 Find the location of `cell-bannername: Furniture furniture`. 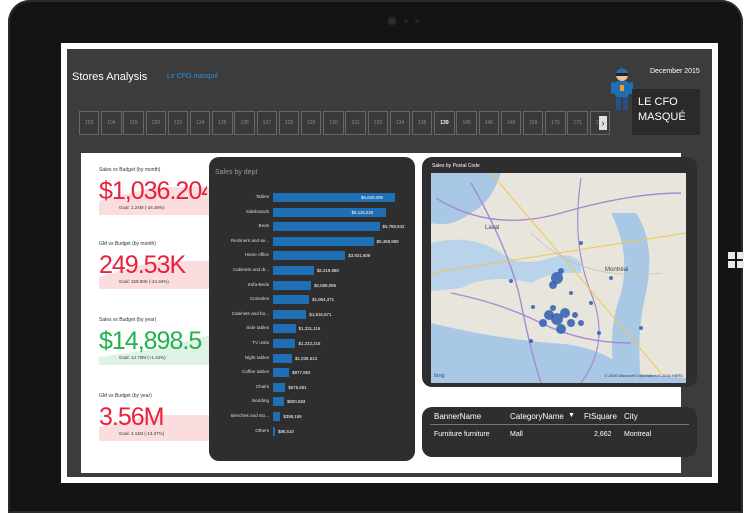

cell-bannername: Furniture furniture is located at coordinates (462, 434).